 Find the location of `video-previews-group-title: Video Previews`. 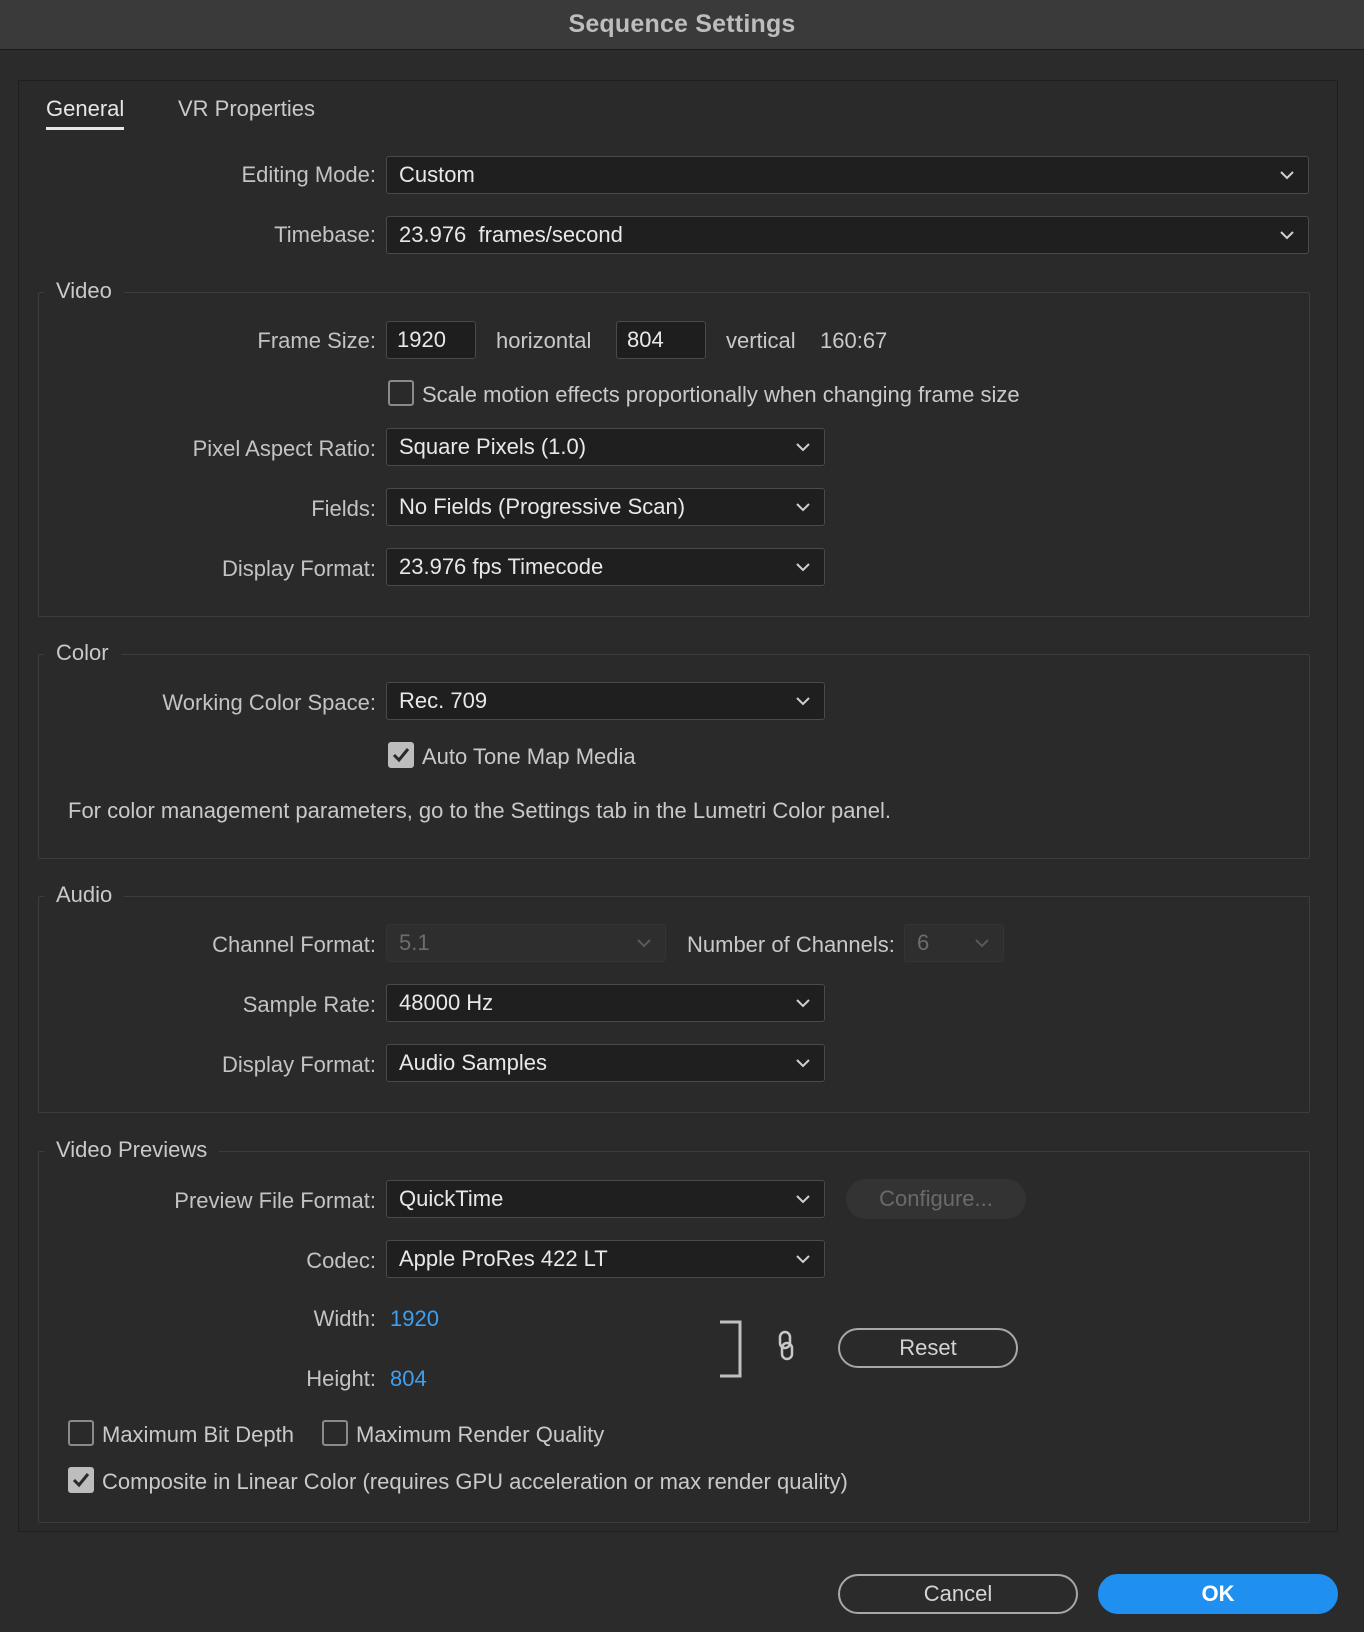

video-previews-group-title: Video Previews is located at coordinates (132, 1150).